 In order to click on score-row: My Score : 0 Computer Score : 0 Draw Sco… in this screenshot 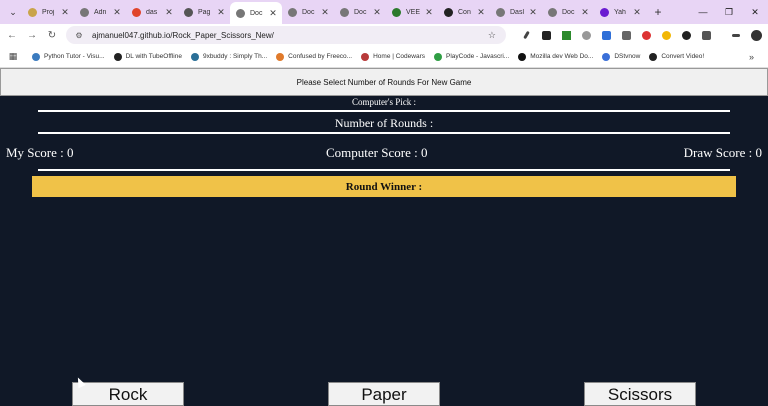, I will do `click(384, 153)`.